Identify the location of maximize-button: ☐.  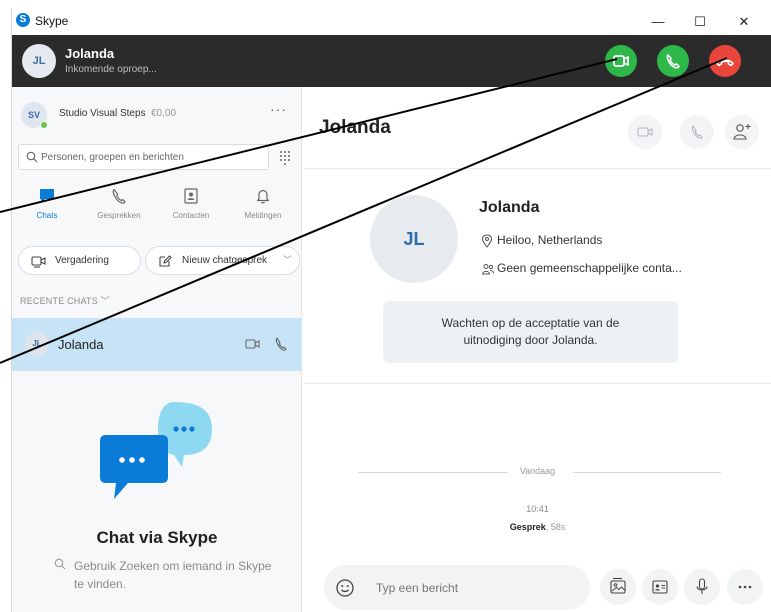
(700, 21).